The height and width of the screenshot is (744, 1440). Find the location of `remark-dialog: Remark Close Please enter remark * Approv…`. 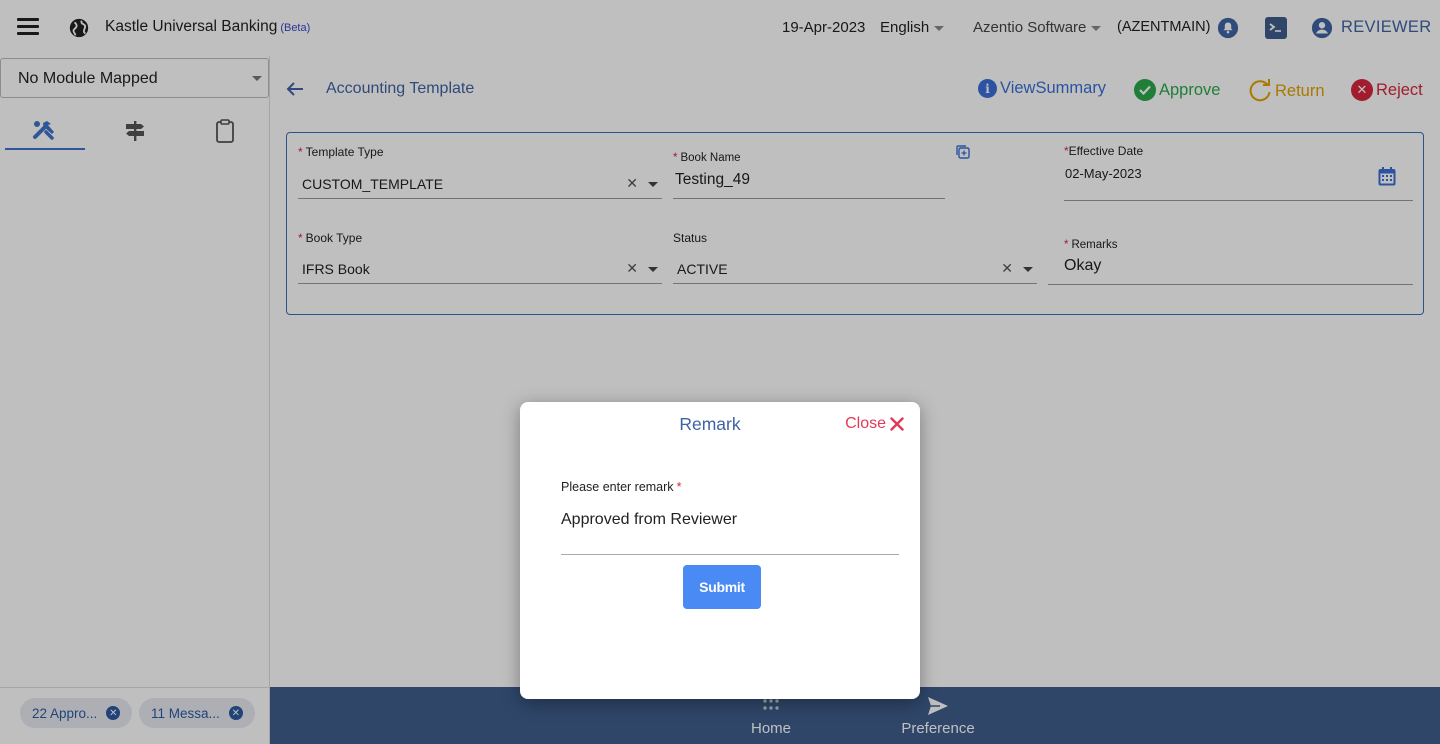

remark-dialog: Remark Close Please enter remark * Approv… is located at coordinates (720, 550).